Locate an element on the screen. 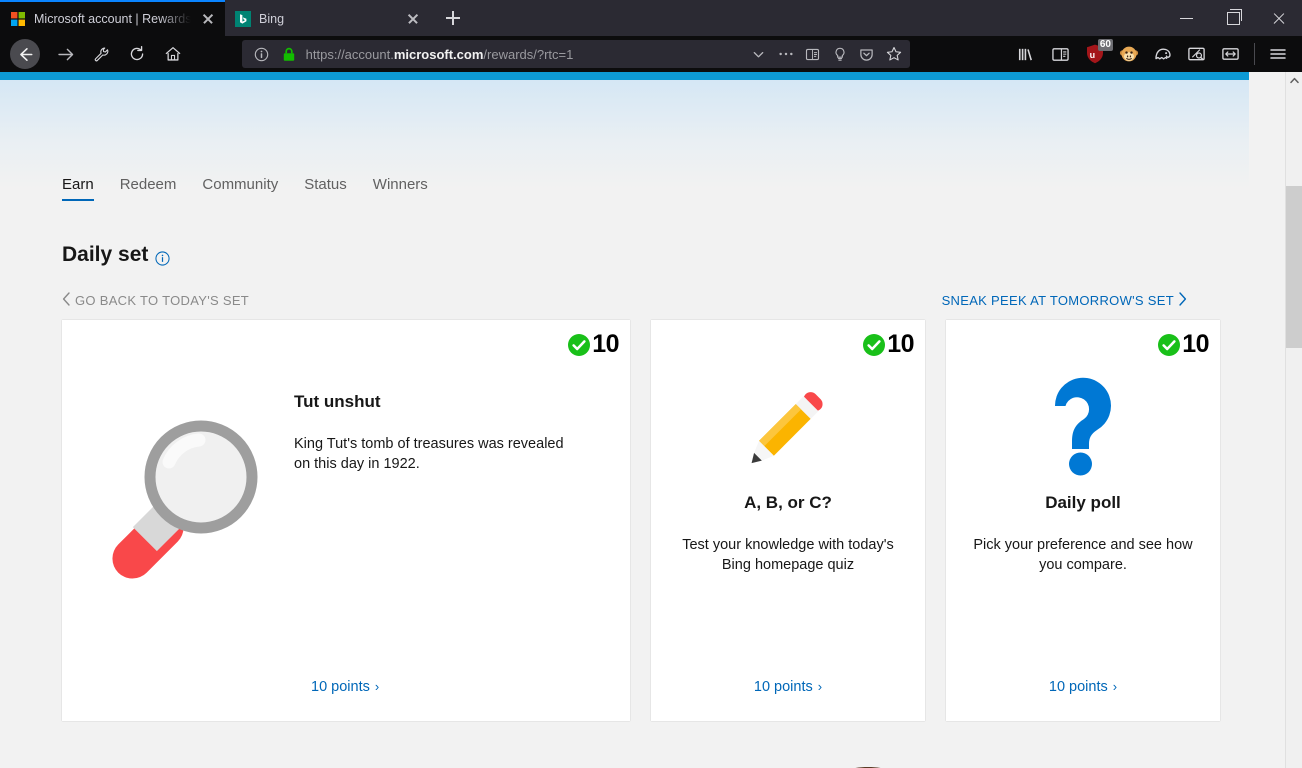 Image resolution: width=1302 pixels, height=768 pixels. chevron-left-icon is located at coordinates (66, 300).